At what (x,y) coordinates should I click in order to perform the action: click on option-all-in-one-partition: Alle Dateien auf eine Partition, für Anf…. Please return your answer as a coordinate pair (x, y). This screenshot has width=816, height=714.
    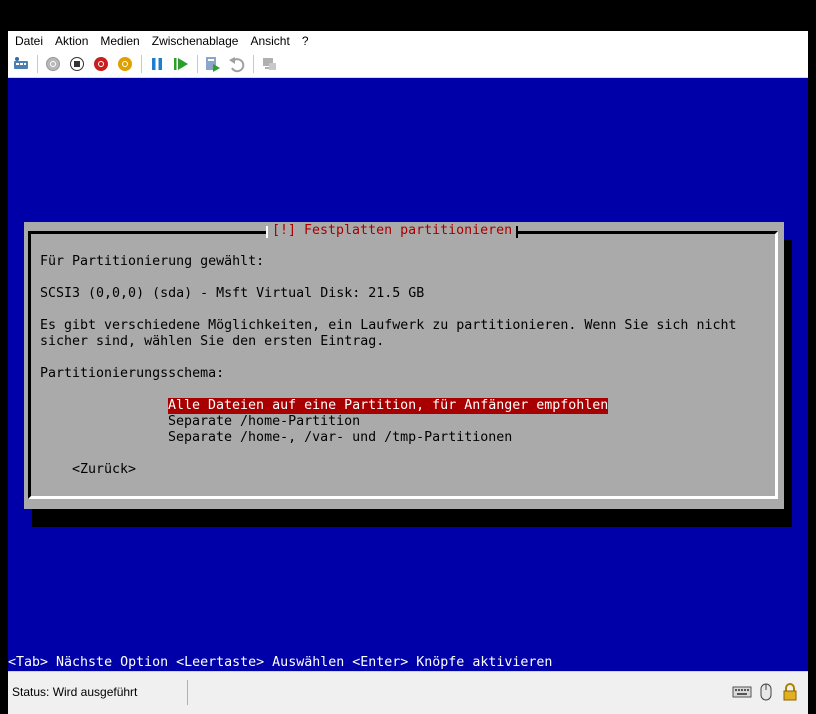
    Looking at the image, I should click on (388, 406).